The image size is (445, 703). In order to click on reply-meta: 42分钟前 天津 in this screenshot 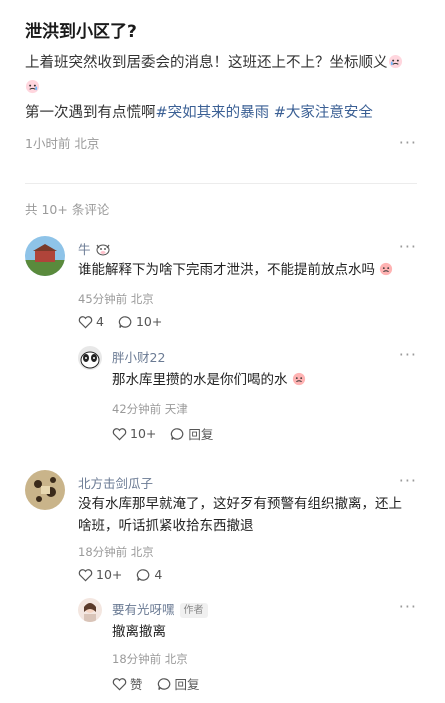, I will do `click(150, 409)`.